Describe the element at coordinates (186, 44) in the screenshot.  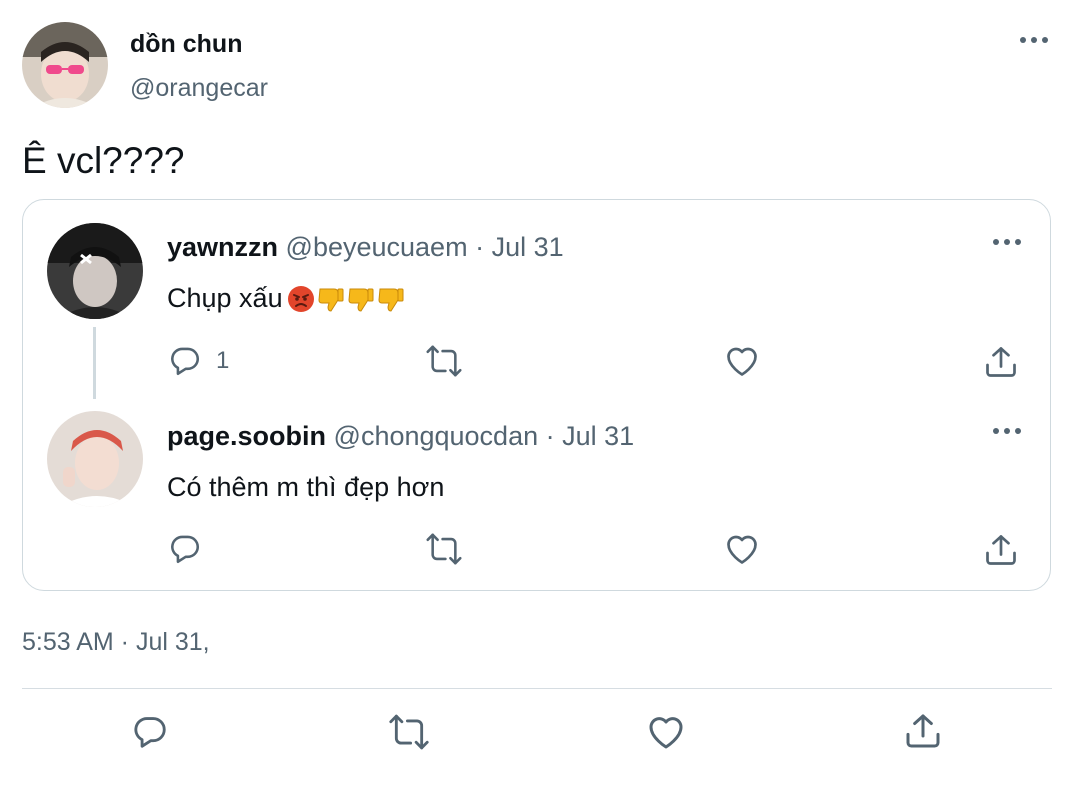
I see `author-name: dồn chun` at that location.